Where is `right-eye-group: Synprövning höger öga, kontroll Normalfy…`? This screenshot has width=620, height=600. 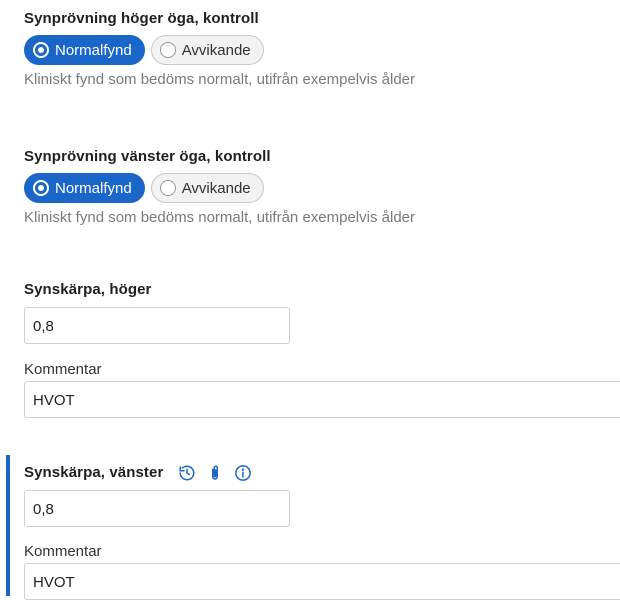 right-eye-group: Synprövning höger öga, kontroll Normalfy… is located at coordinates (219, 49).